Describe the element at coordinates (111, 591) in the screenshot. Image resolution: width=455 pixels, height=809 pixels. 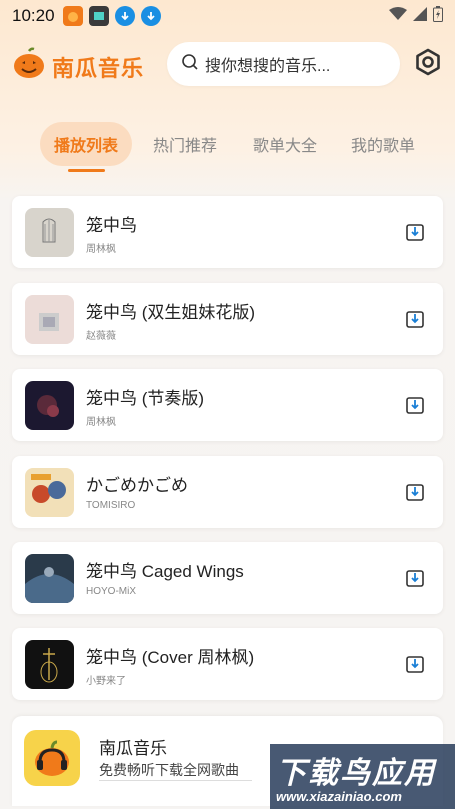
I see `song-artist: HOYO-MiX` at that location.